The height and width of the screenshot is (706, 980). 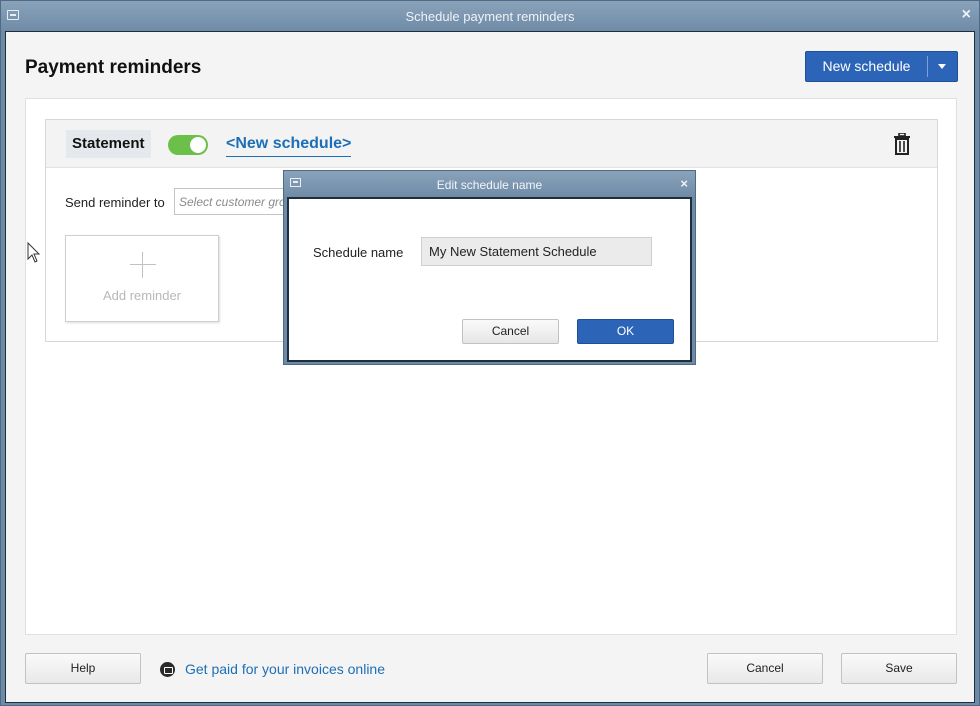 I want to click on save-button: Save, so click(x=899, y=668).